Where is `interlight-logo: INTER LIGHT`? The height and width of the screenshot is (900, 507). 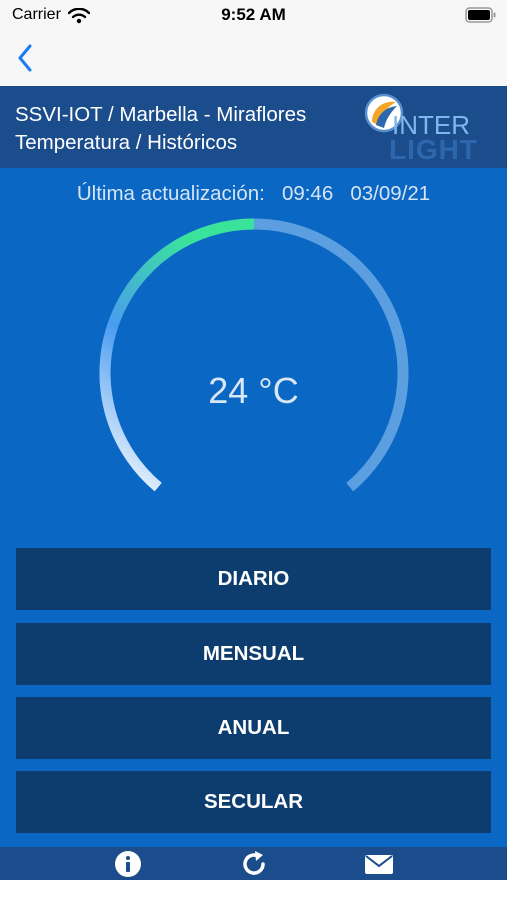 interlight-logo: INTER LIGHT is located at coordinates (427, 128).